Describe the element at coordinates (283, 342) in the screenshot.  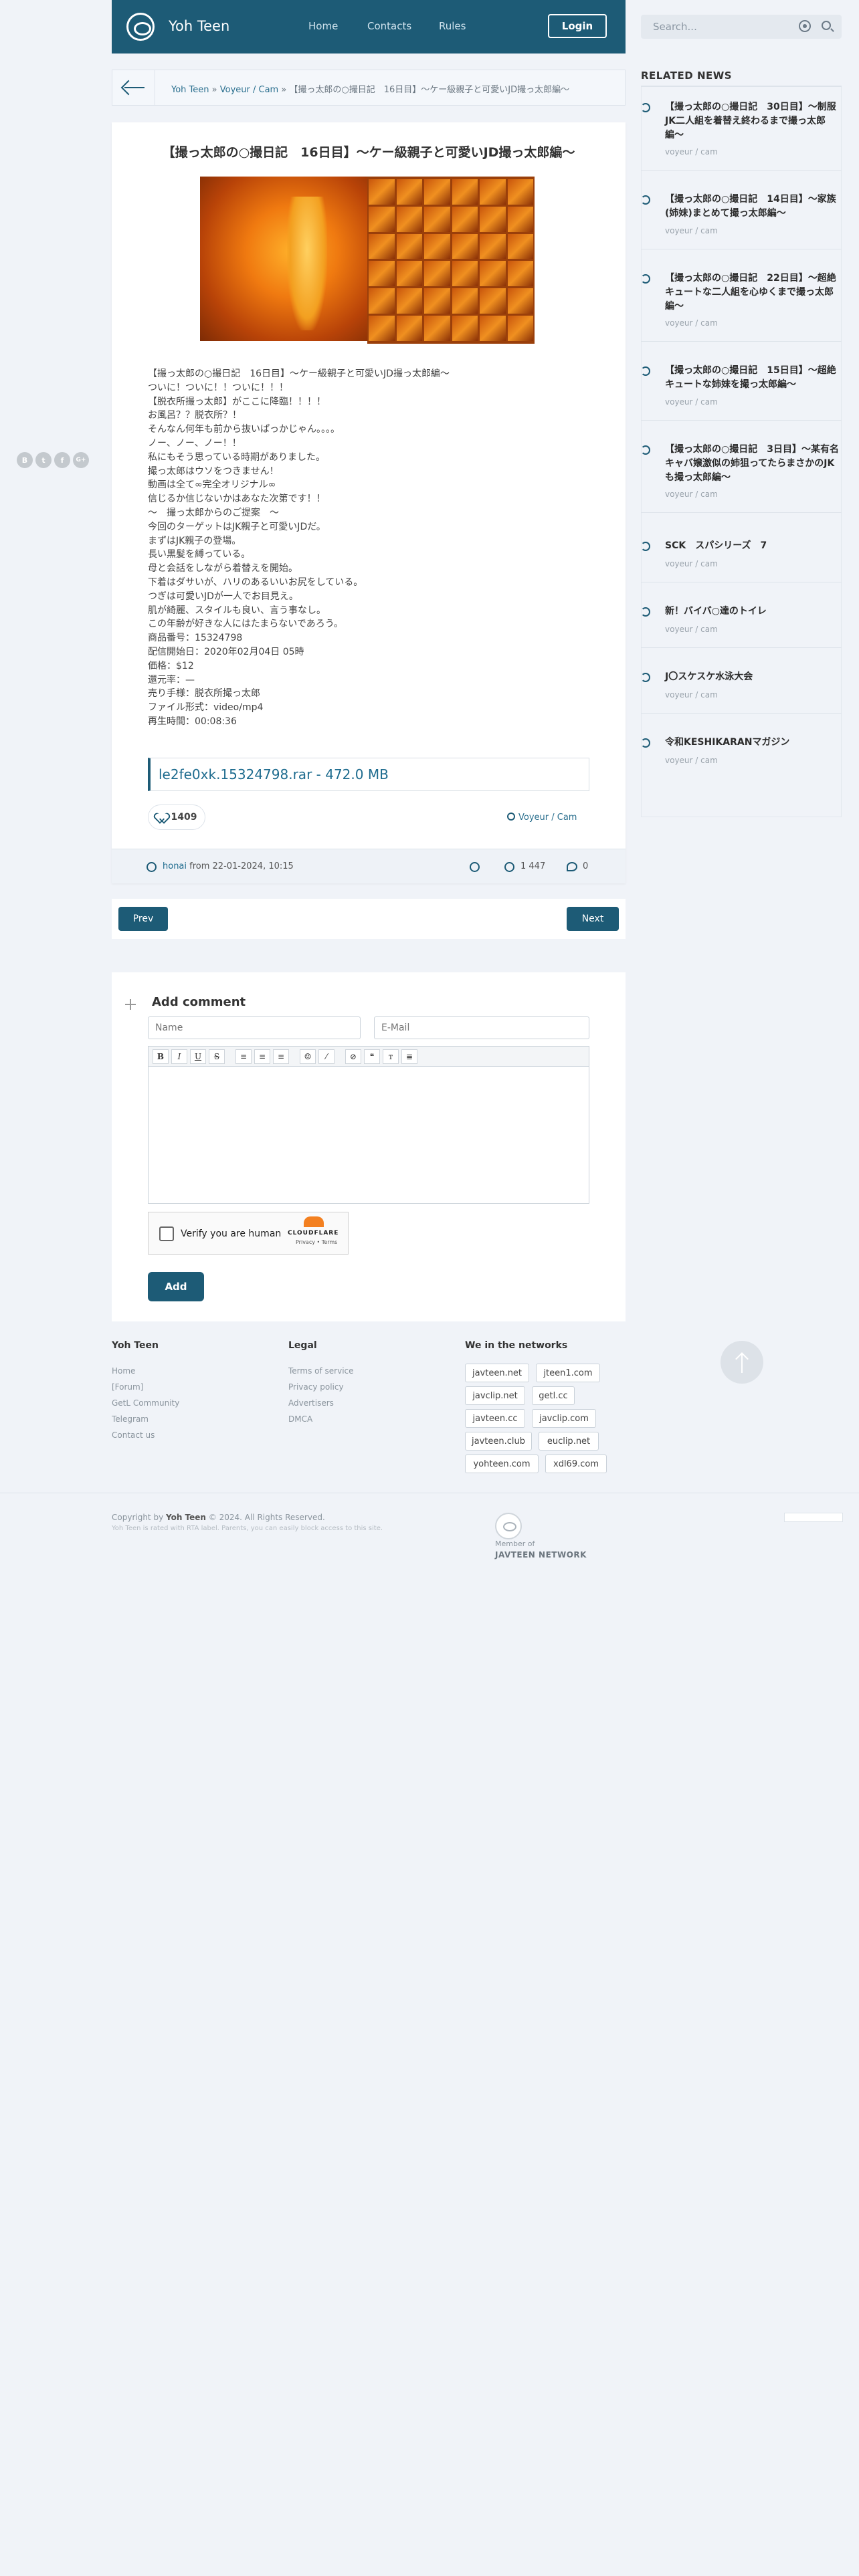
I see `video-progress` at that location.